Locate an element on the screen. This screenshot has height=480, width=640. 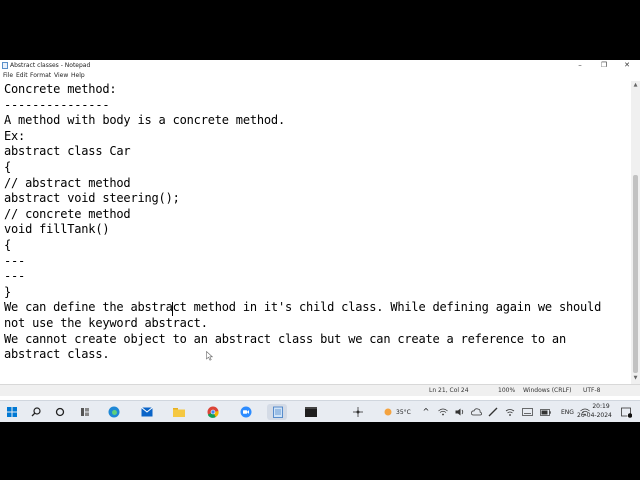
cursor-position: Ln 21, Col 24 is located at coordinates (449, 390).